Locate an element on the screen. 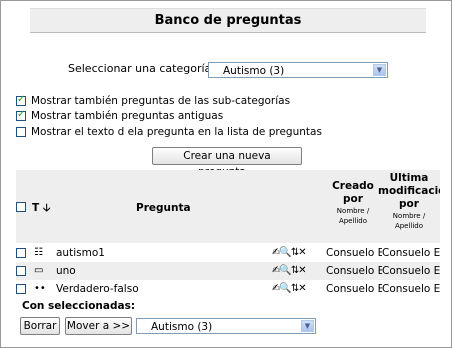 The width and height of the screenshot is (452, 348). move-target-value: Autismo (3) is located at coordinates (182, 327).